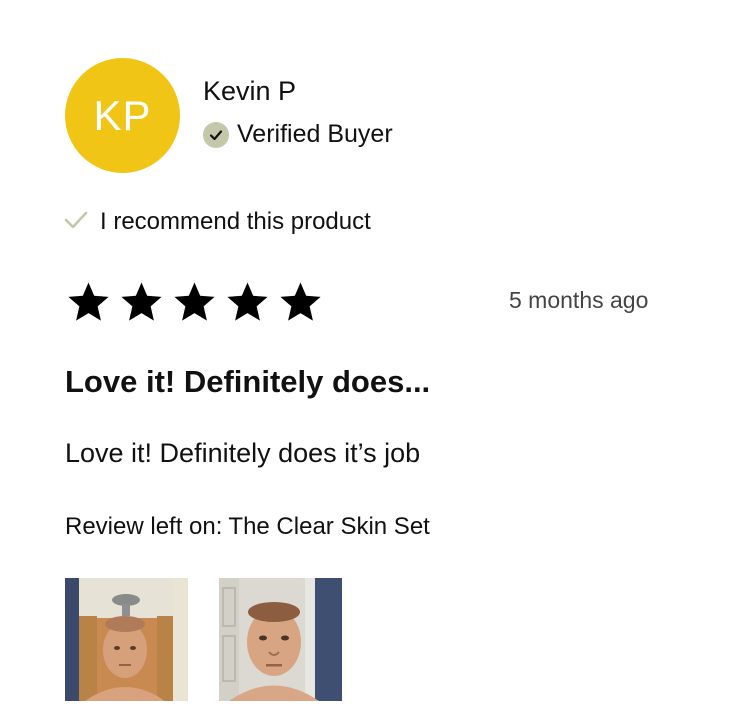 This screenshot has width=742, height=728. Describe the element at coordinates (243, 453) in the screenshot. I see `review-body: Love it! Definitely does it’s job` at that location.